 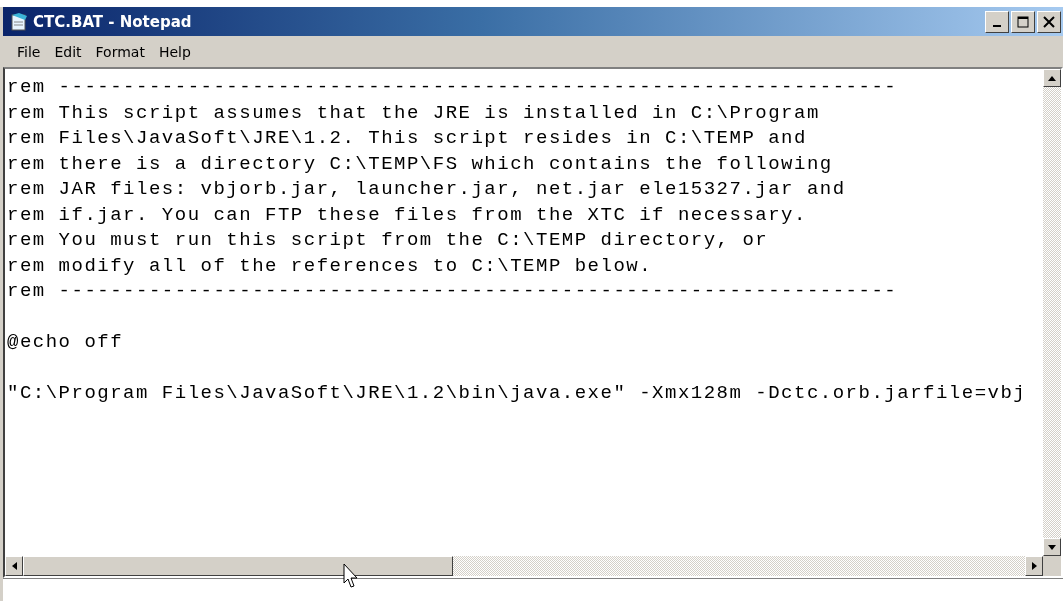 I want to click on vertical-scrollbar, so click(x=1052, y=312).